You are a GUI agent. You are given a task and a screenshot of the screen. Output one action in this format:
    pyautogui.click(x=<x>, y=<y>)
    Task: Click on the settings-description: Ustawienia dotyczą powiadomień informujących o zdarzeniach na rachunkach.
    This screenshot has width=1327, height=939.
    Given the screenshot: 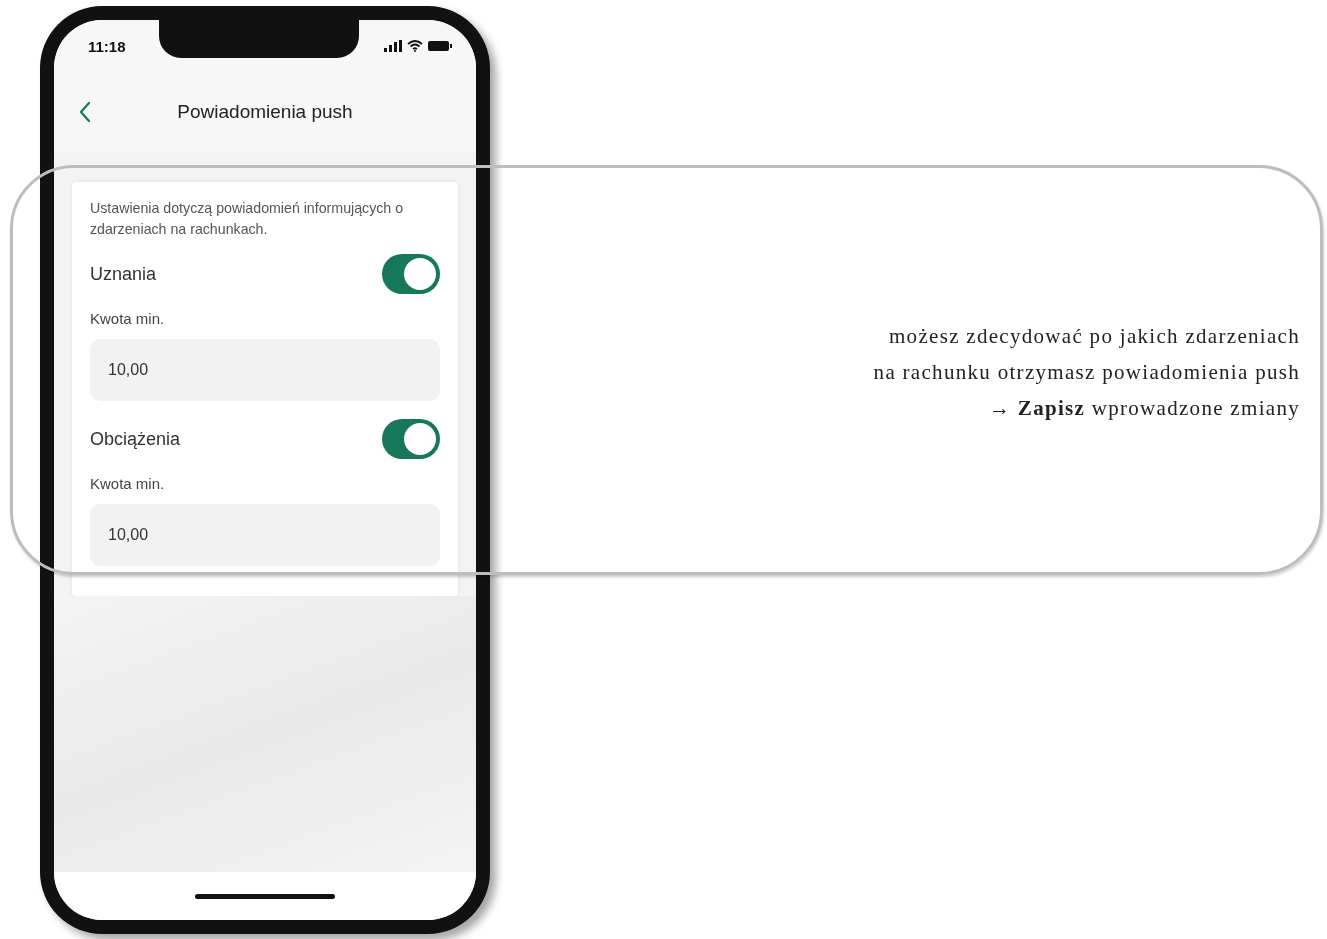 What is the action you would take?
    pyautogui.click(x=247, y=219)
    